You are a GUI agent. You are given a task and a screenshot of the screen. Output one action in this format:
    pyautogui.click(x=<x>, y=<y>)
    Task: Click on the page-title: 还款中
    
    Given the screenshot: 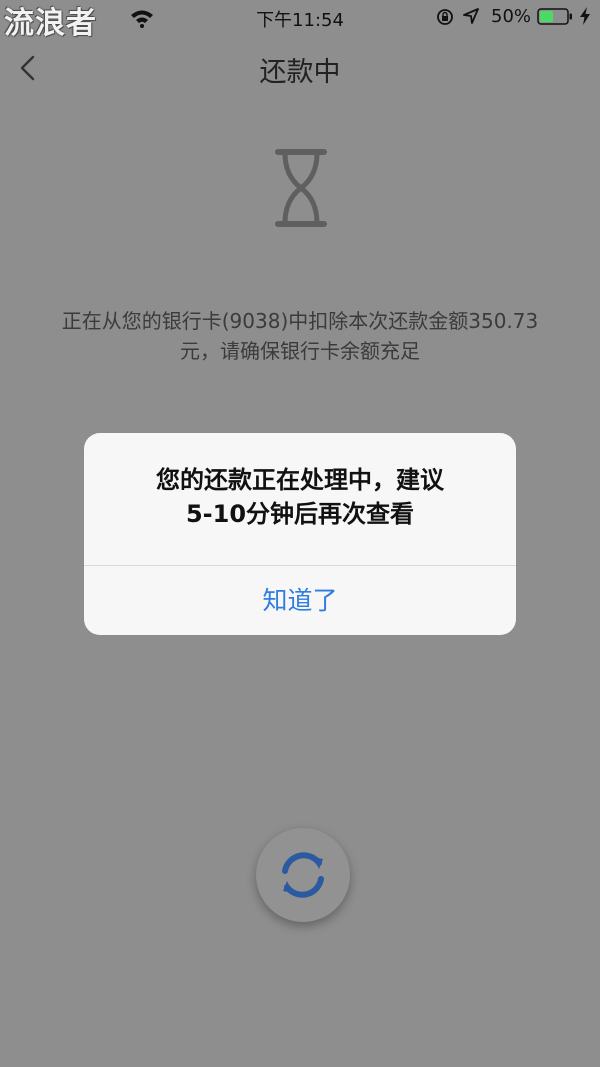 What is the action you would take?
    pyautogui.click(x=300, y=72)
    